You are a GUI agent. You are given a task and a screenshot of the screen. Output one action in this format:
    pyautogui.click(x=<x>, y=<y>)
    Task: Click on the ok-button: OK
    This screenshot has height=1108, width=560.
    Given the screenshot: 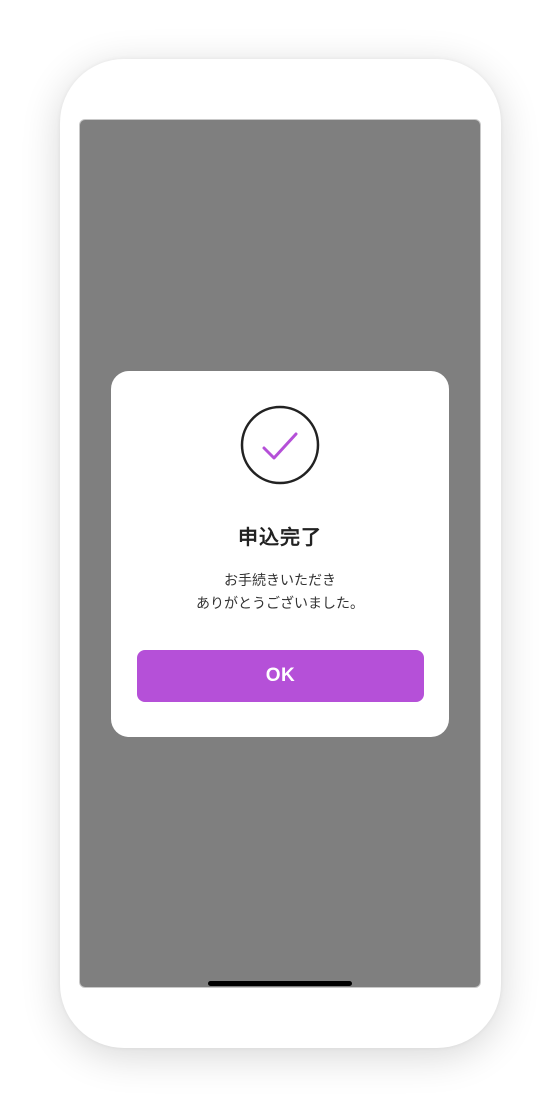 What is the action you would take?
    pyautogui.click(x=280, y=676)
    